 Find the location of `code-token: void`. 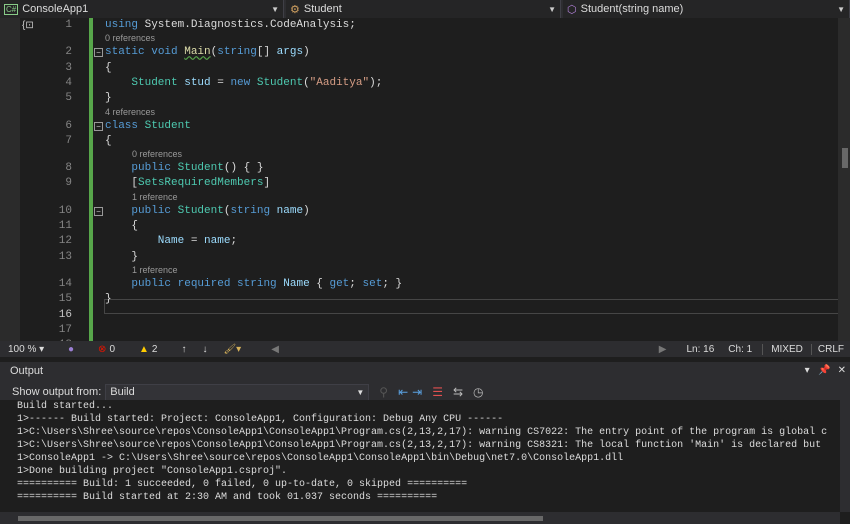

code-token: void is located at coordinates (168, 52).